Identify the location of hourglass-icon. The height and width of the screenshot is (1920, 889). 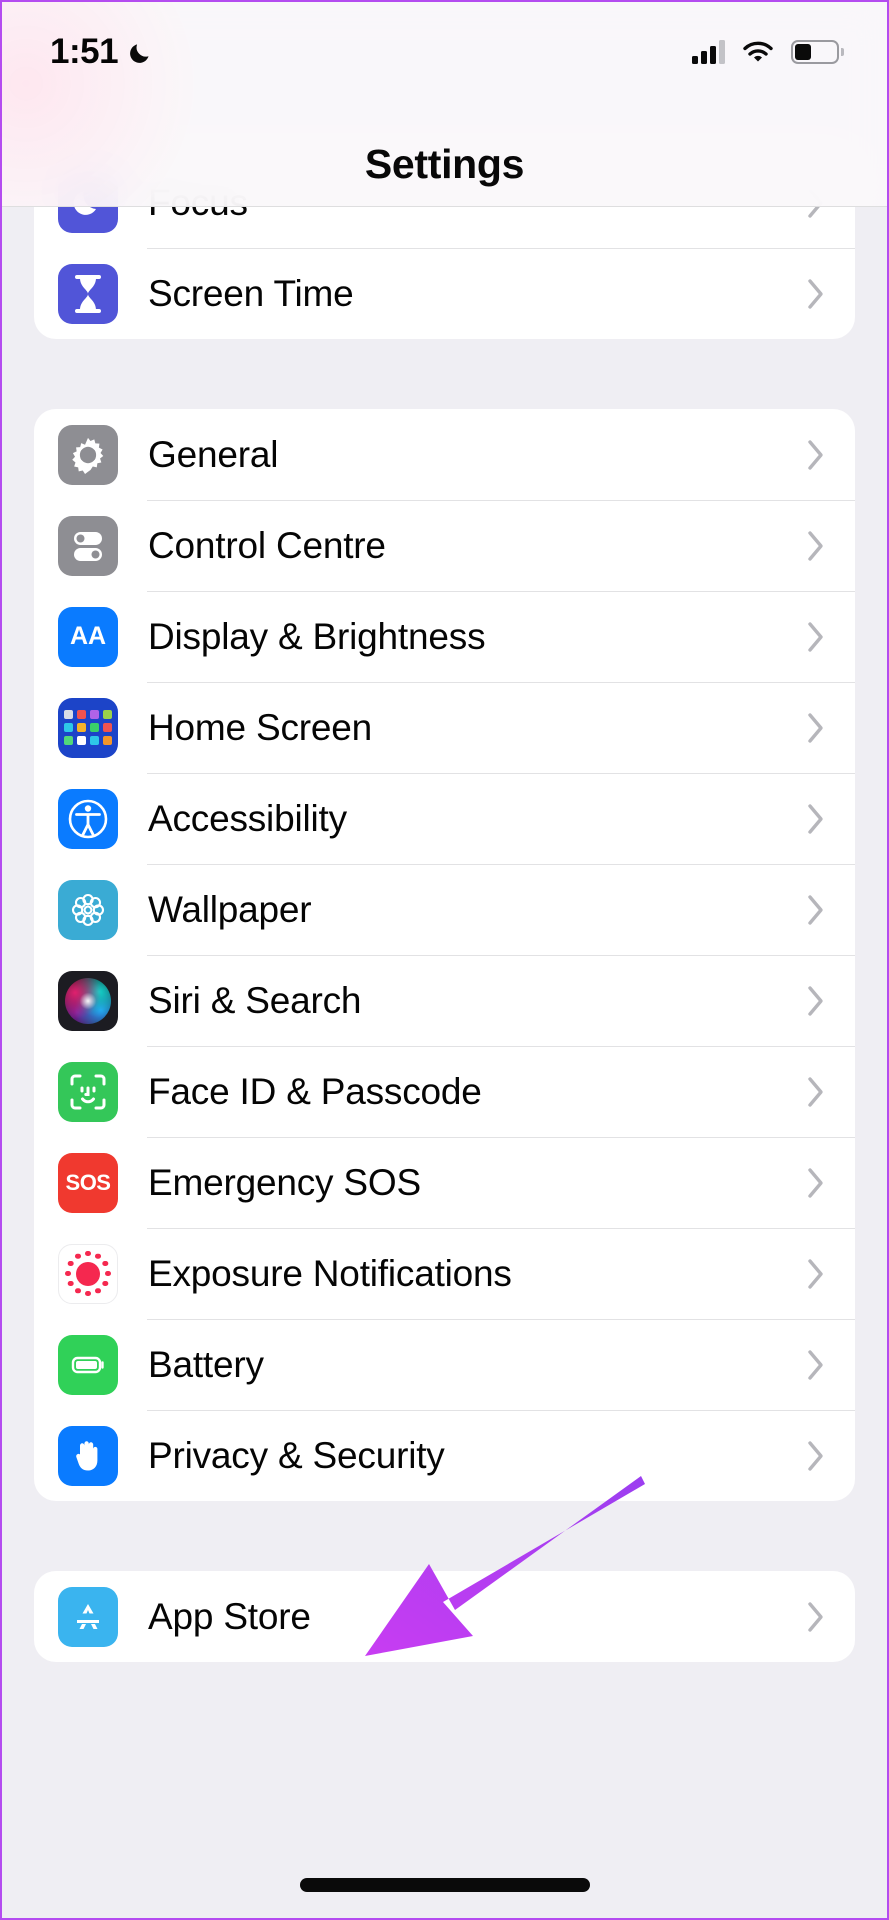
(88, 293).